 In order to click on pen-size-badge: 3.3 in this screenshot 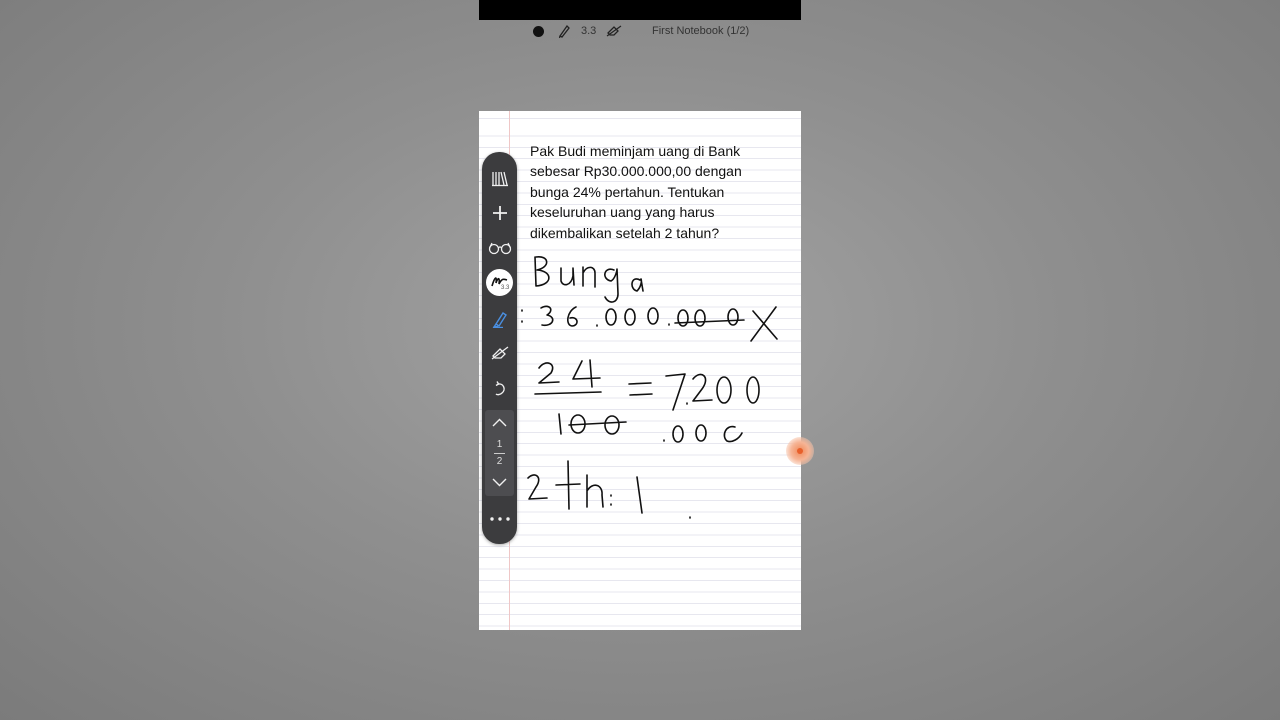, I will do `click(505, 288)`.